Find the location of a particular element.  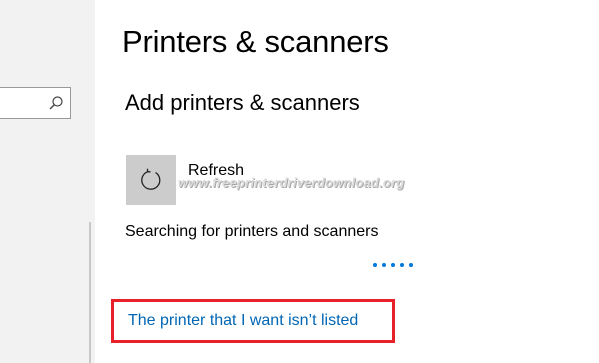

highlight-box: The printer that I want isn’t listed is located at coordinates (253, 321).